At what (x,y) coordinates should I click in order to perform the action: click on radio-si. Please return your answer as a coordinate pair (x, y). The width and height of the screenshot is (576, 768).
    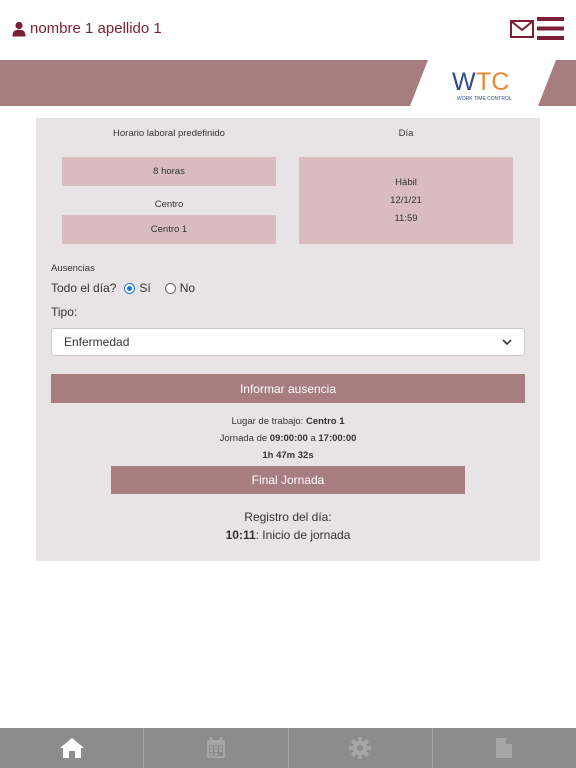
    Looking at the image, I should click on (130, 288).